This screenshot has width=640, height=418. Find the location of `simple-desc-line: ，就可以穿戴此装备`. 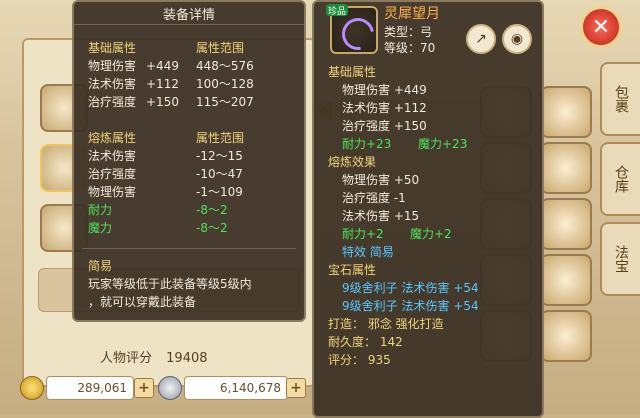

simple-desc-line: ，就可以穿戴此装备 is located at coordinates (142, 302).